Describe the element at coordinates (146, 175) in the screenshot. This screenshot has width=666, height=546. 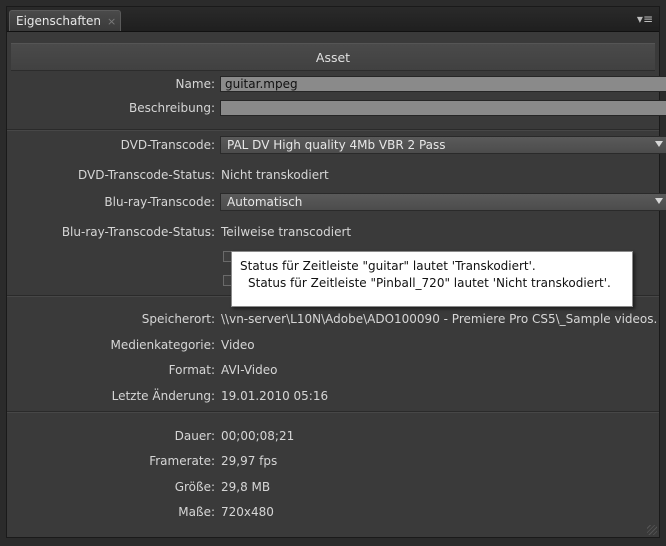
I see `dvd-status-label: DVD-Transcode-Status:` at that location.